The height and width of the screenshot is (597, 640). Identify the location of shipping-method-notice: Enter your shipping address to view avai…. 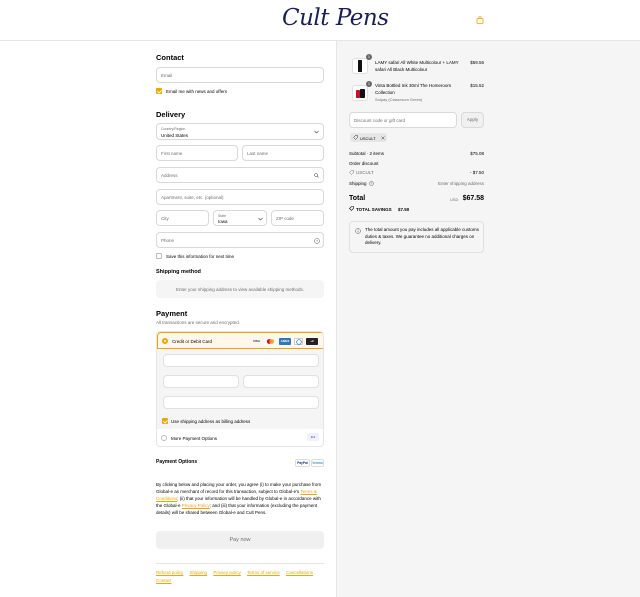
(240, 289).